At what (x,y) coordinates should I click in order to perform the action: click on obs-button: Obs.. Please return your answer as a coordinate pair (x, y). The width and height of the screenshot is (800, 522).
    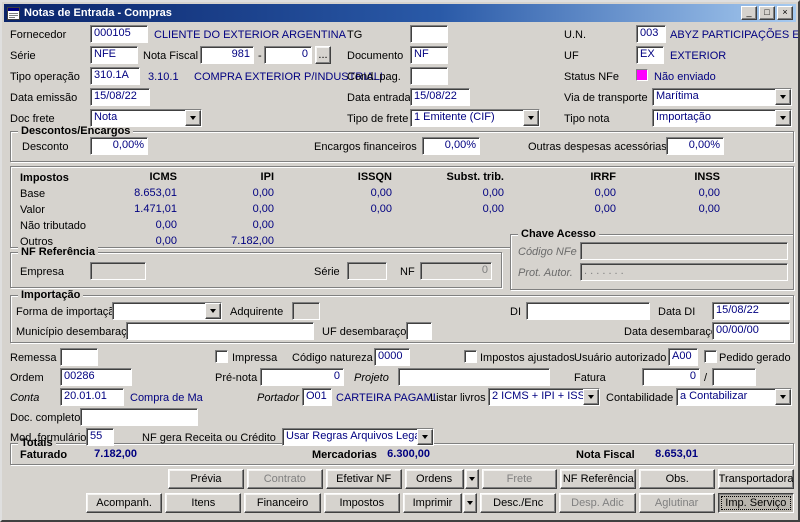
    Looking at the image, I should click on (677, 479).